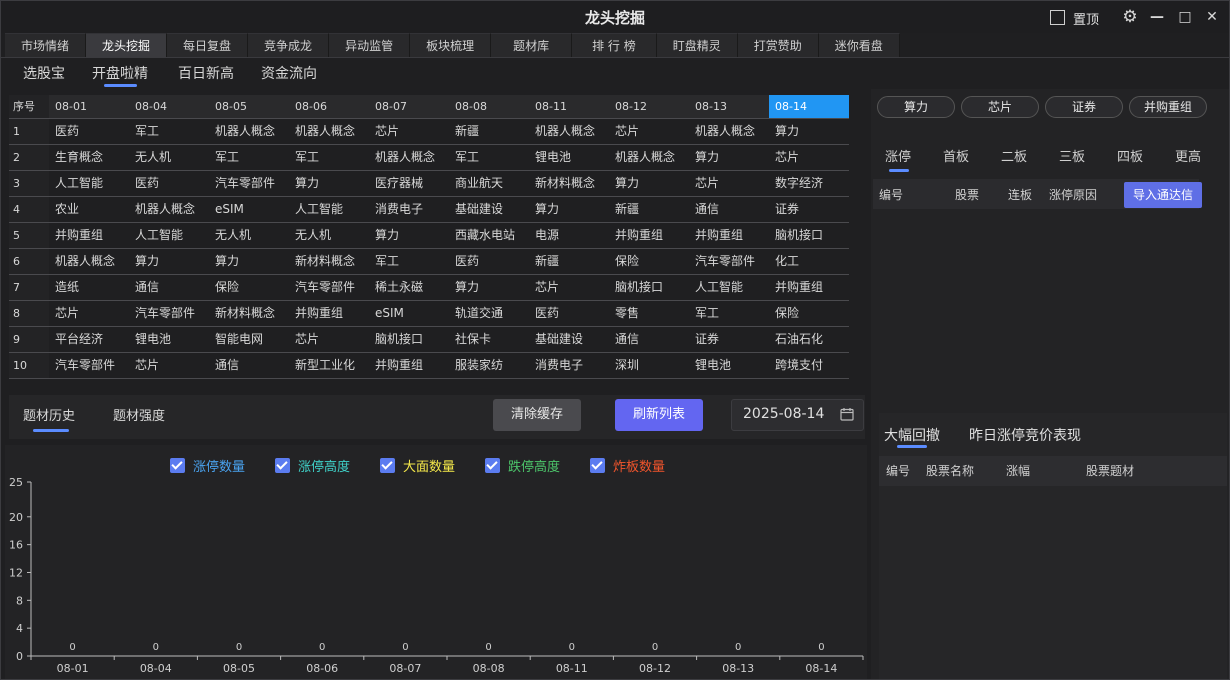 The width and height of the screenshot is (1230, 680). What do you see at coordinates (489, 313) in the screenshot?
I see `grid-theme-cell: 轨道交通` at bounding box center [489, 313].